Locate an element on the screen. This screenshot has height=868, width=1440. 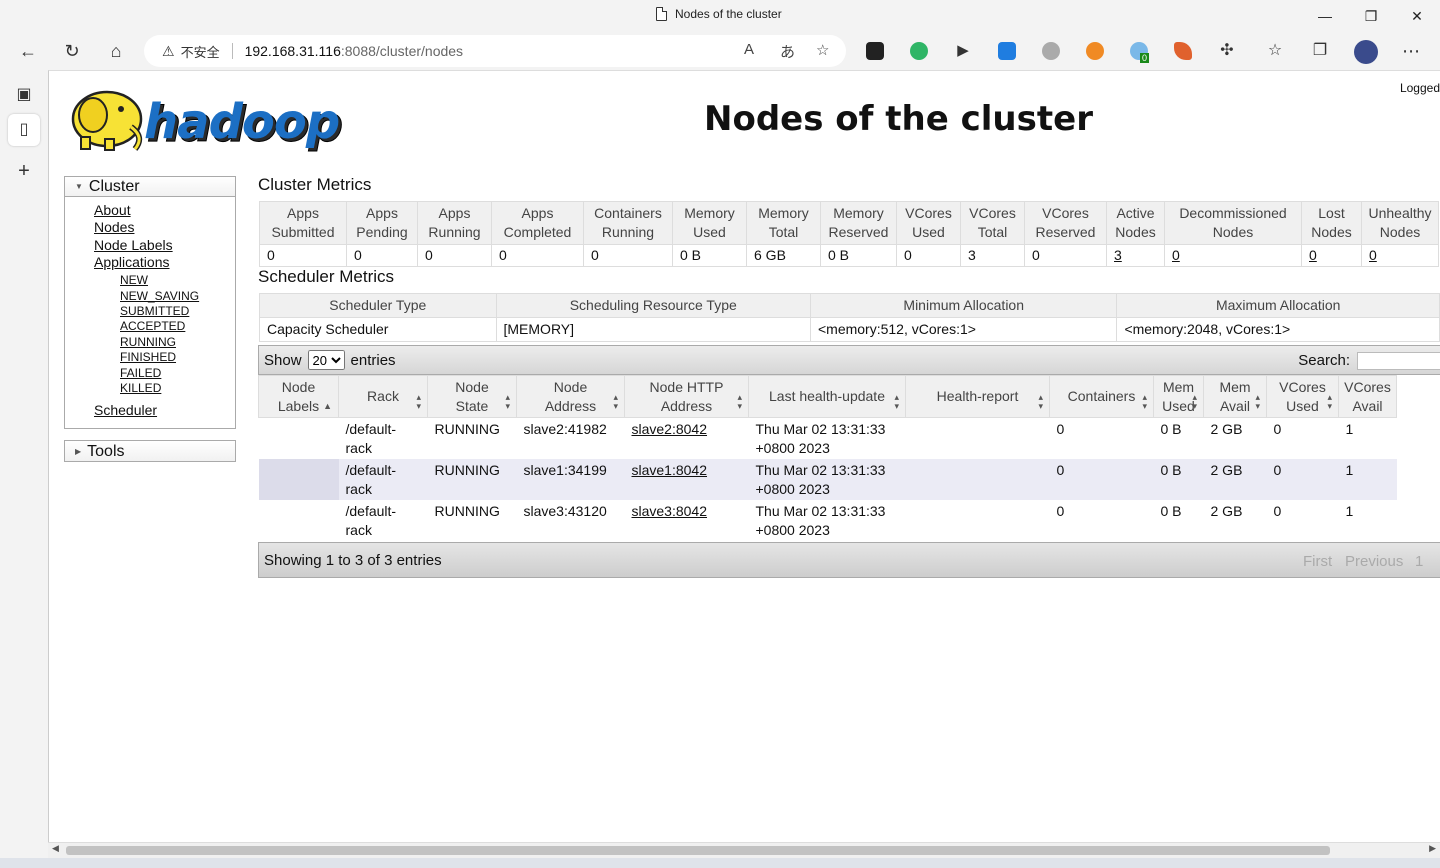
scroll-left-arrow-icon: ◀ is located at coordinates (55, 848).